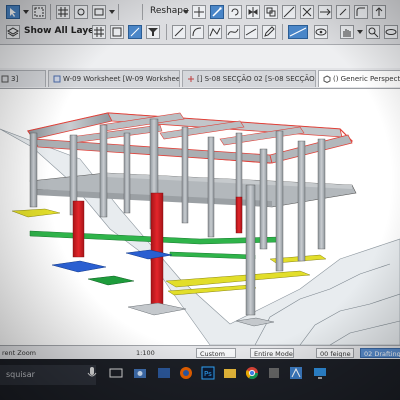 Image resolution: width=400 pixels, height=400 pixels. I want to click on grid-icon, so click(63, 12).